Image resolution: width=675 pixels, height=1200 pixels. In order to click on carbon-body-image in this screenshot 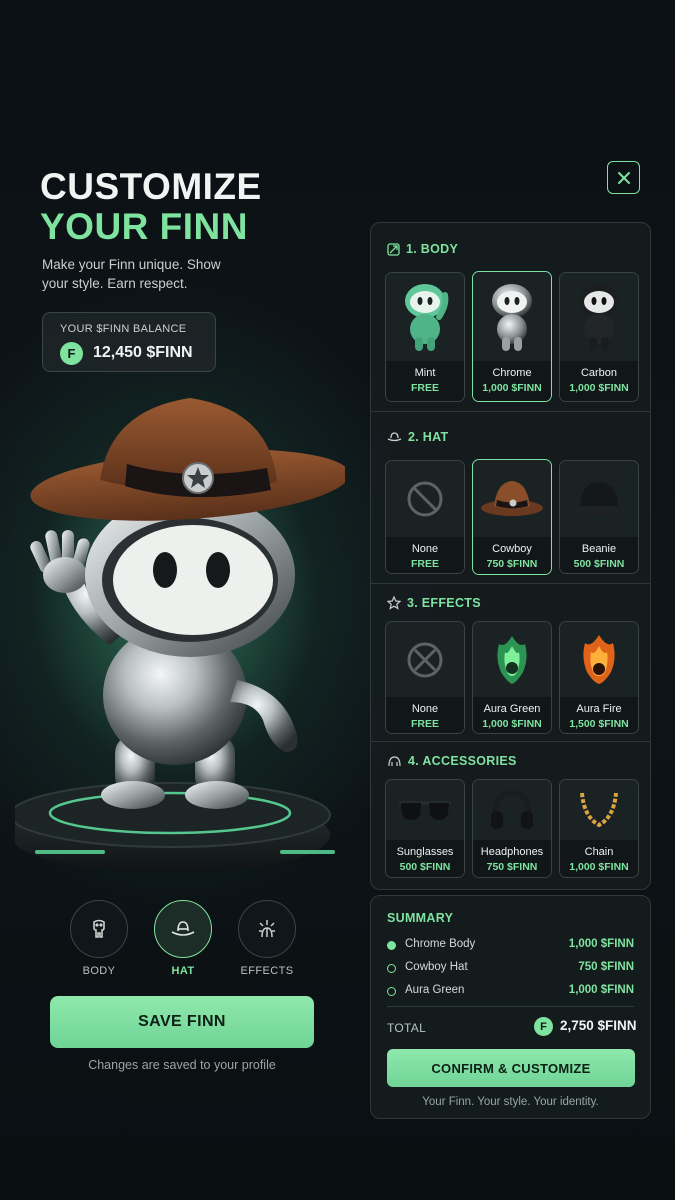, I will do `click(599, 317)`.